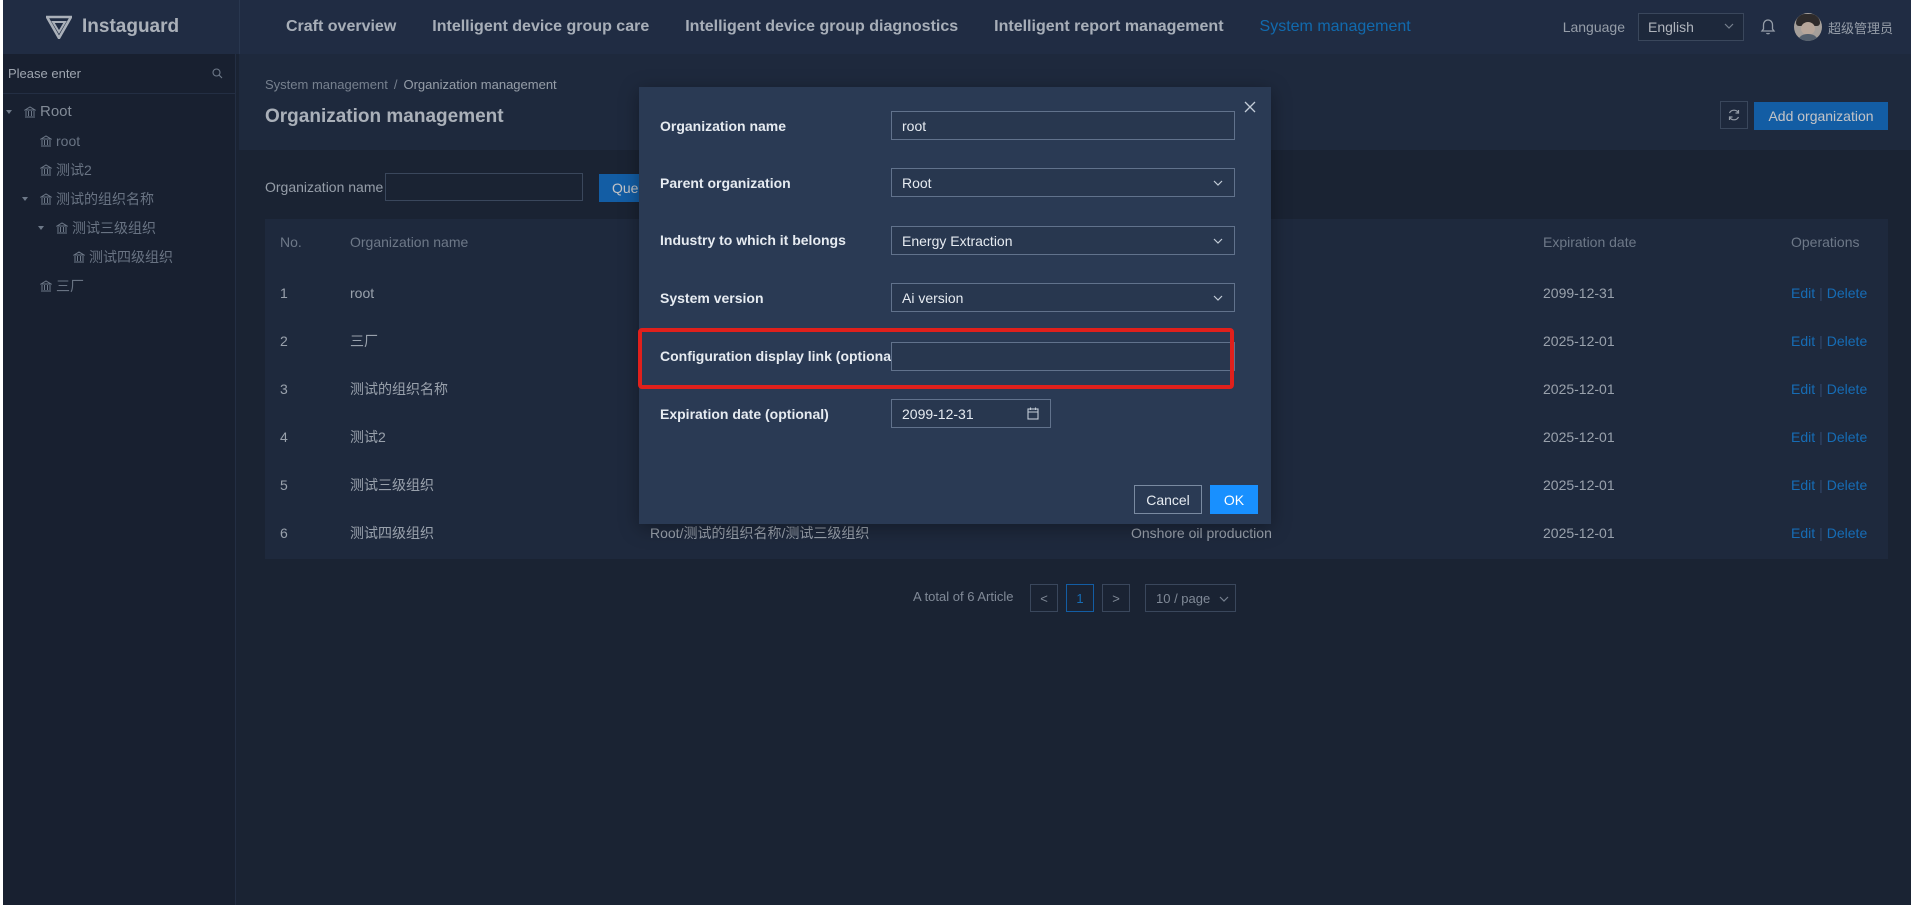  Describe the element at coordinates (936, 358) in the screenshot. I see `highlight-box` at that location.